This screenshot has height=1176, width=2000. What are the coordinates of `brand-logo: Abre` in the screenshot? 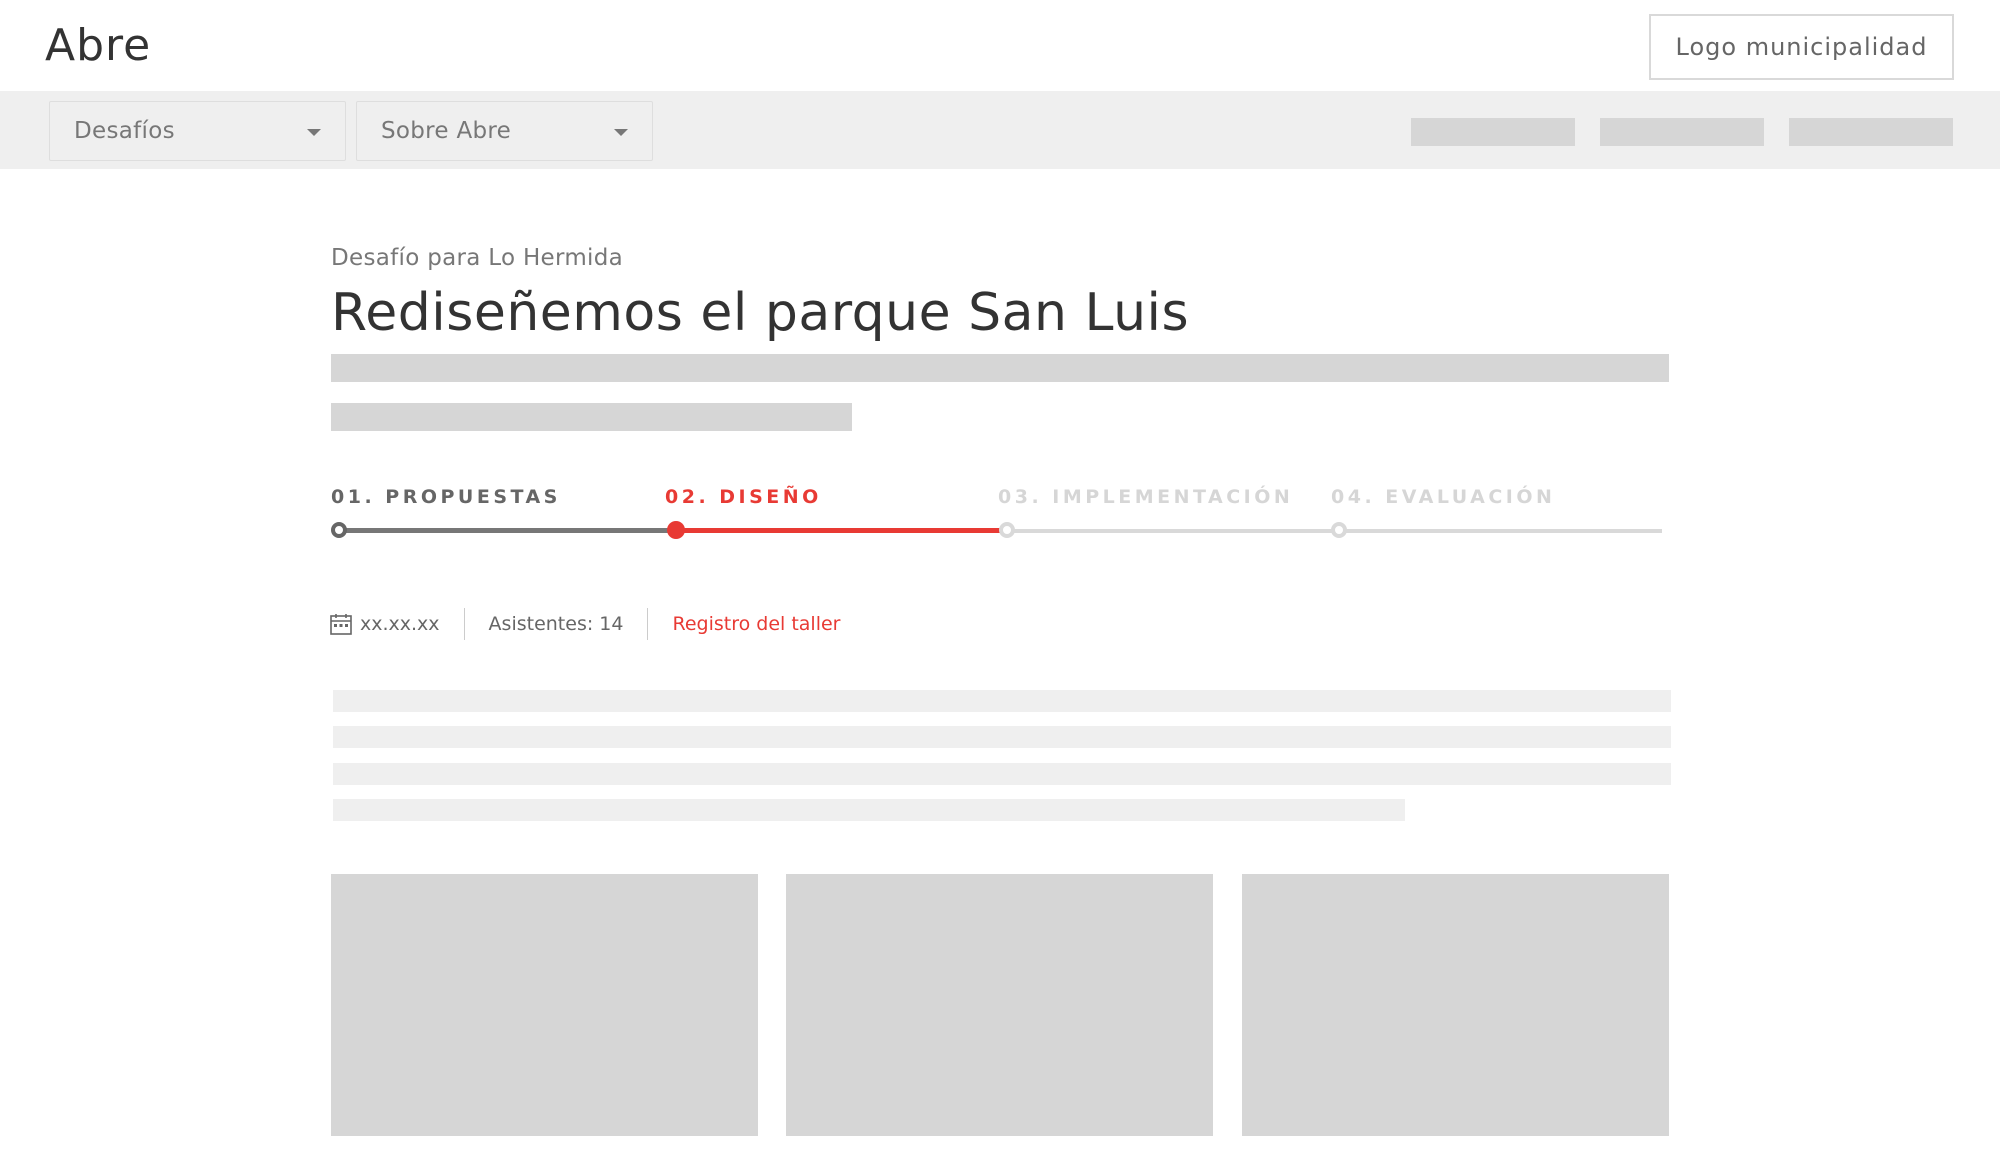 It's located at (98, 46).